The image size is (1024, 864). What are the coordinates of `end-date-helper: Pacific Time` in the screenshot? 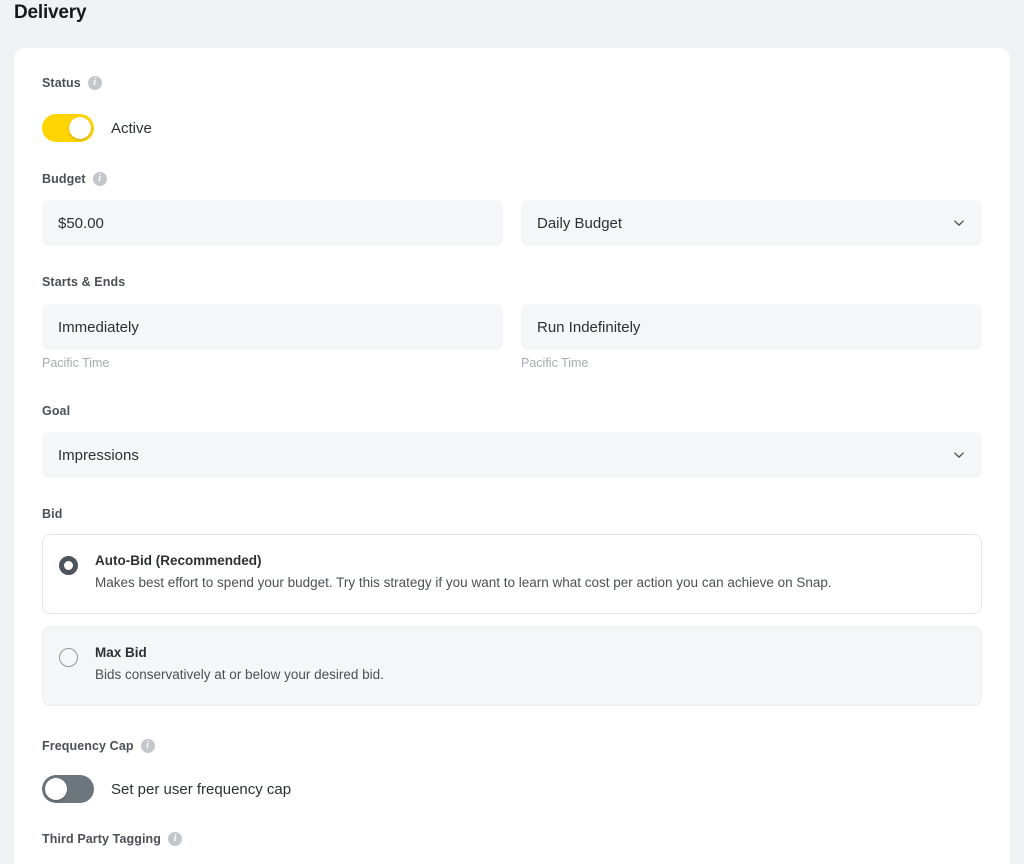 It's located at (555, 363).